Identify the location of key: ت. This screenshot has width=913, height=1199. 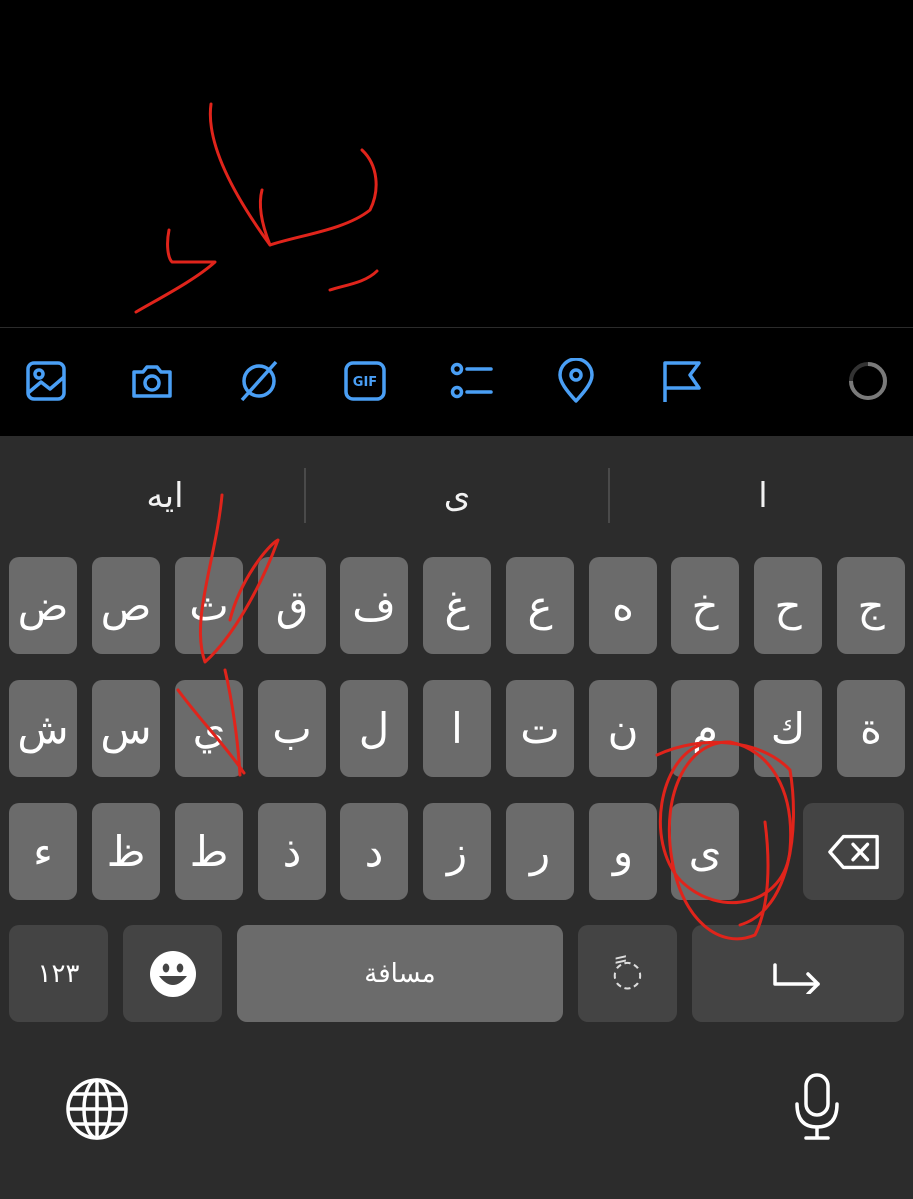
(540, 728).